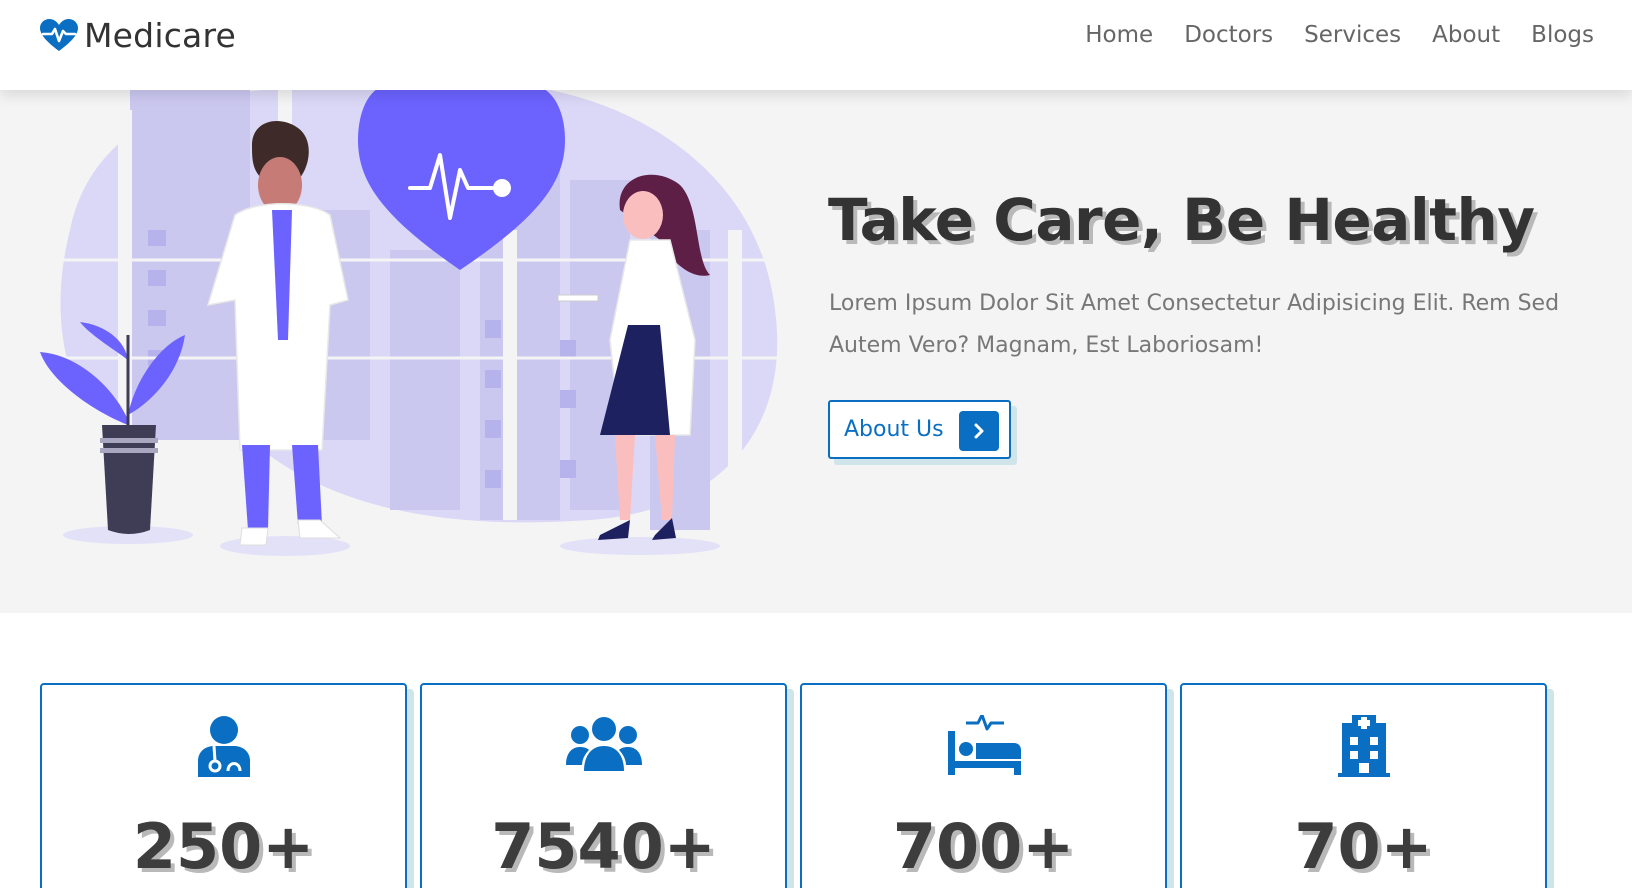  What do you see at coordinates (603, 744) in the screenshot?
I see `users-icon` at bounding box center [603, 744].